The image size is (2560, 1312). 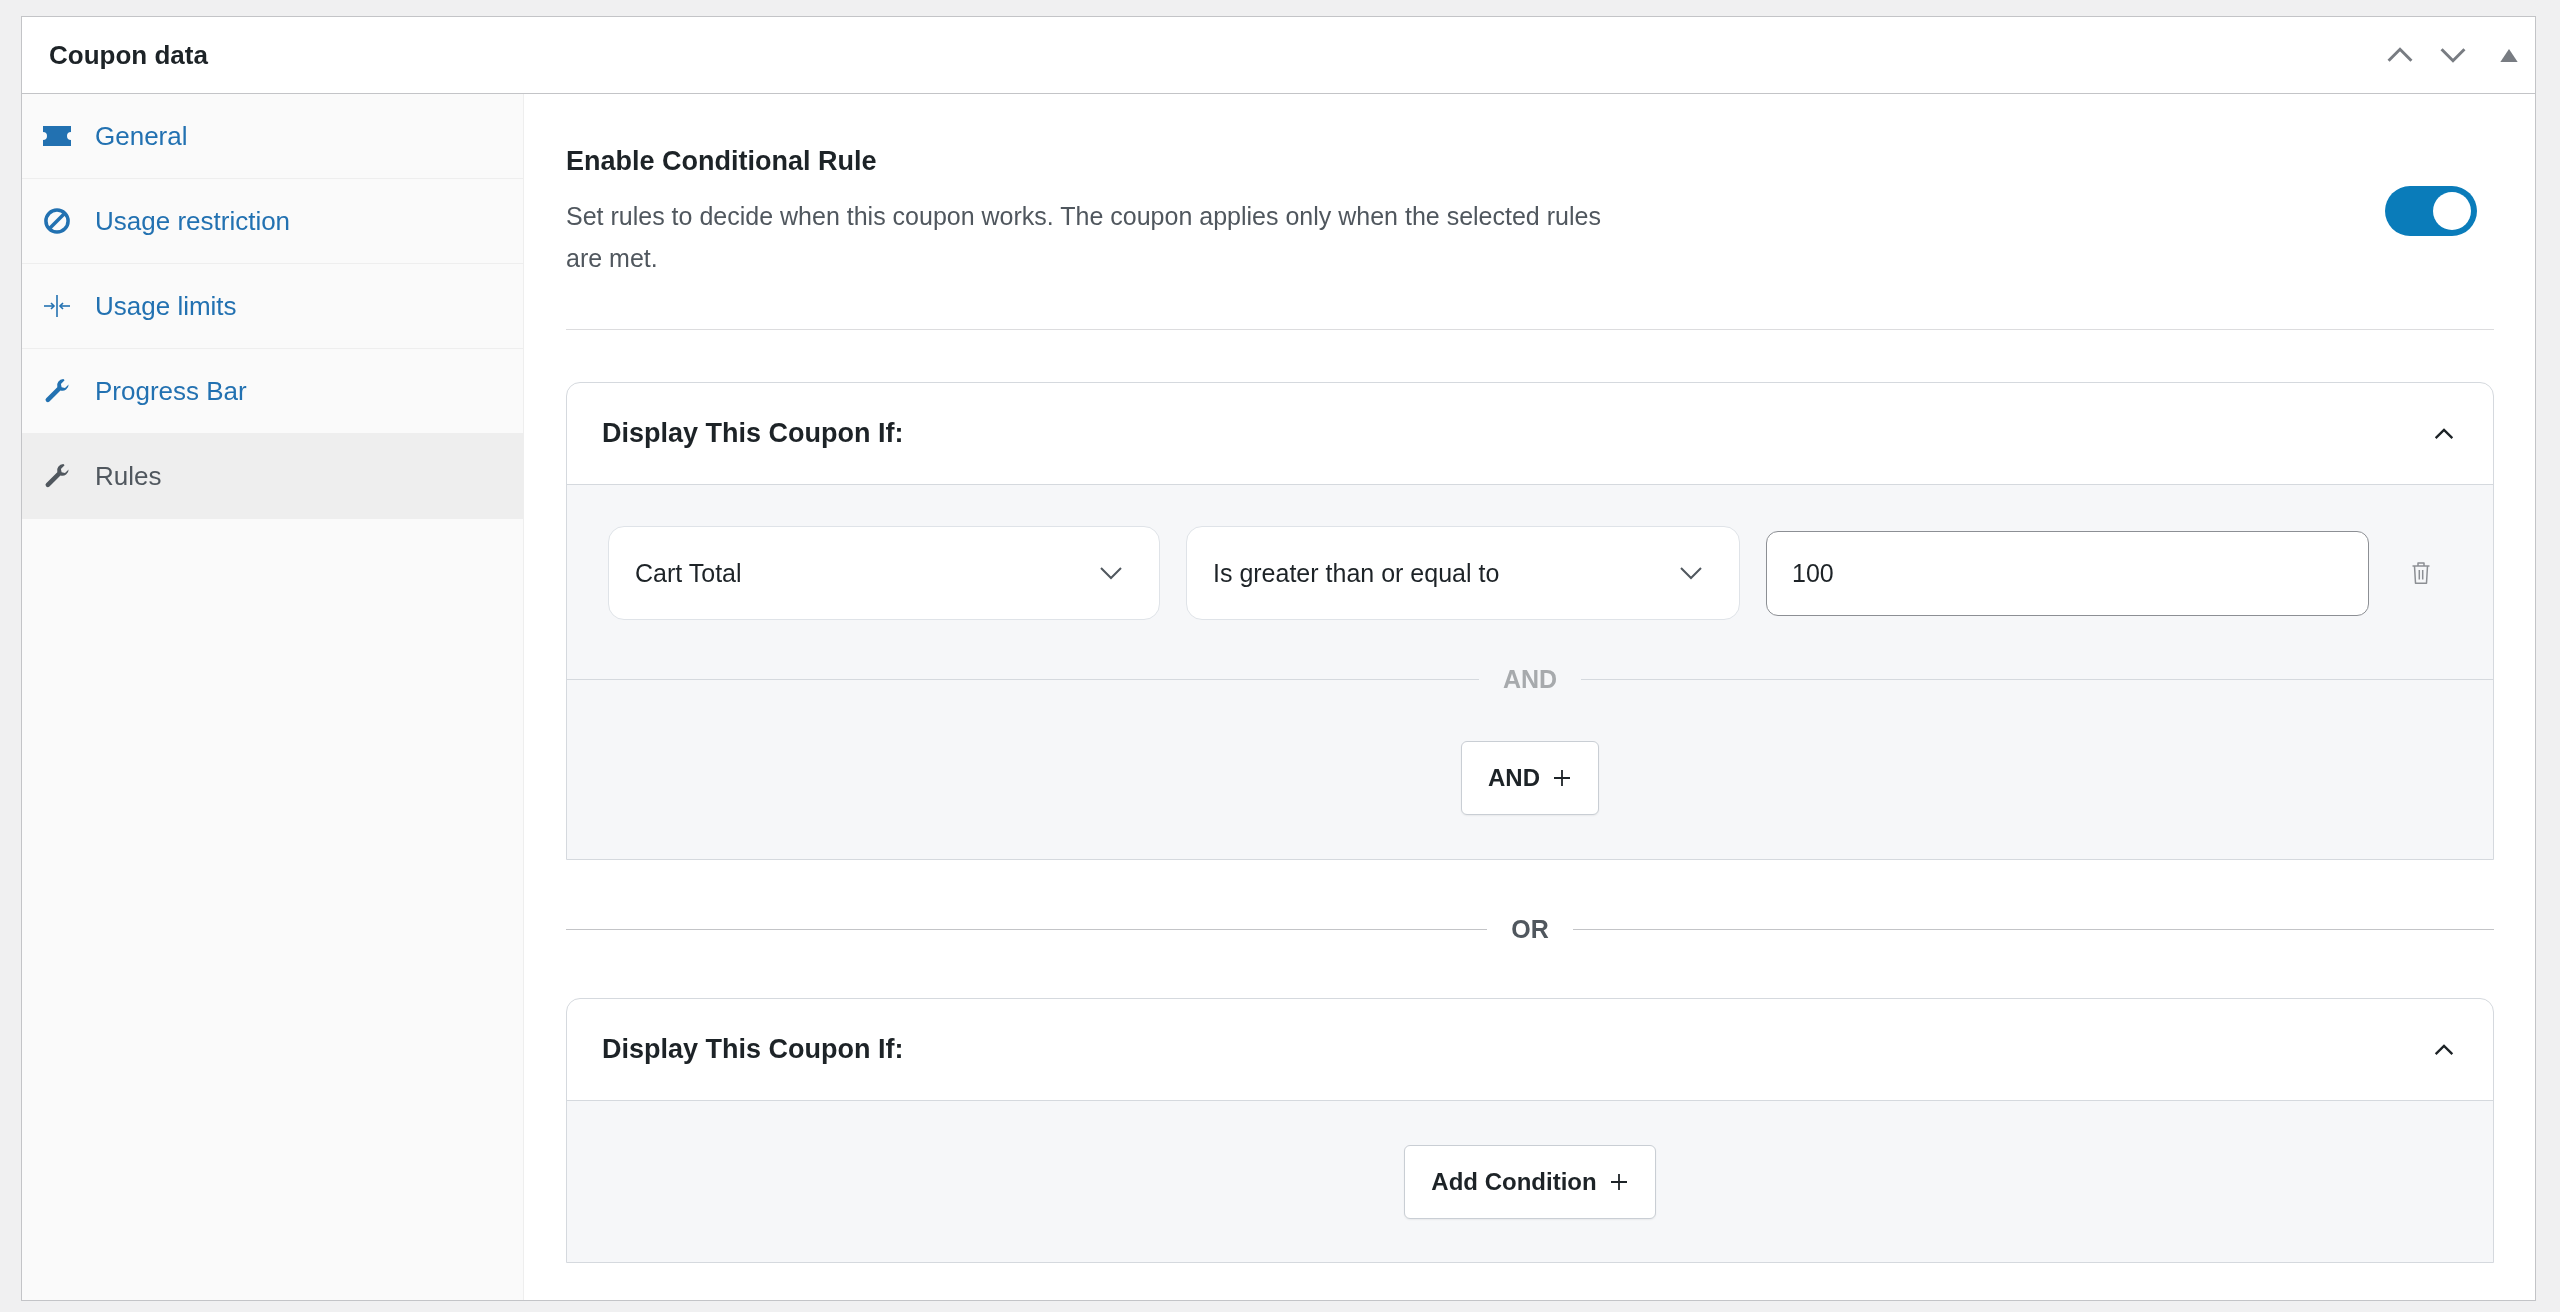 I want to click on dropdown-field: Is greater than or equal to, so click(x=1463, y=573).